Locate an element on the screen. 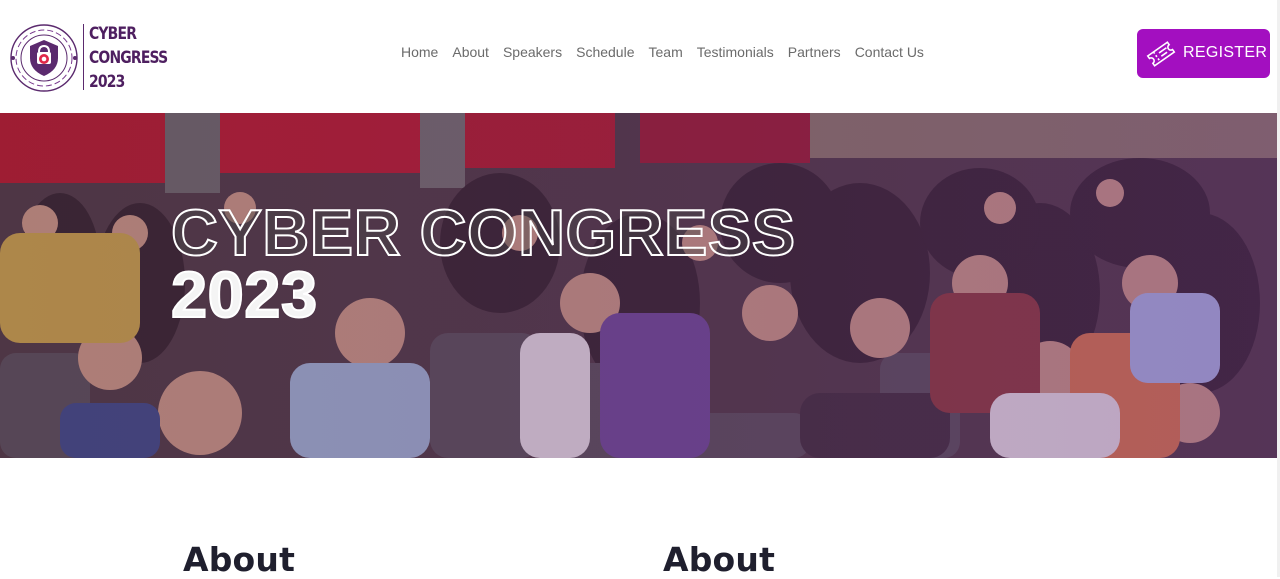 The height and width of the screenshot is (579, 1280). logo-wordmark: CYBER CONGRESS 2023 is located at coordinates (128, 58).